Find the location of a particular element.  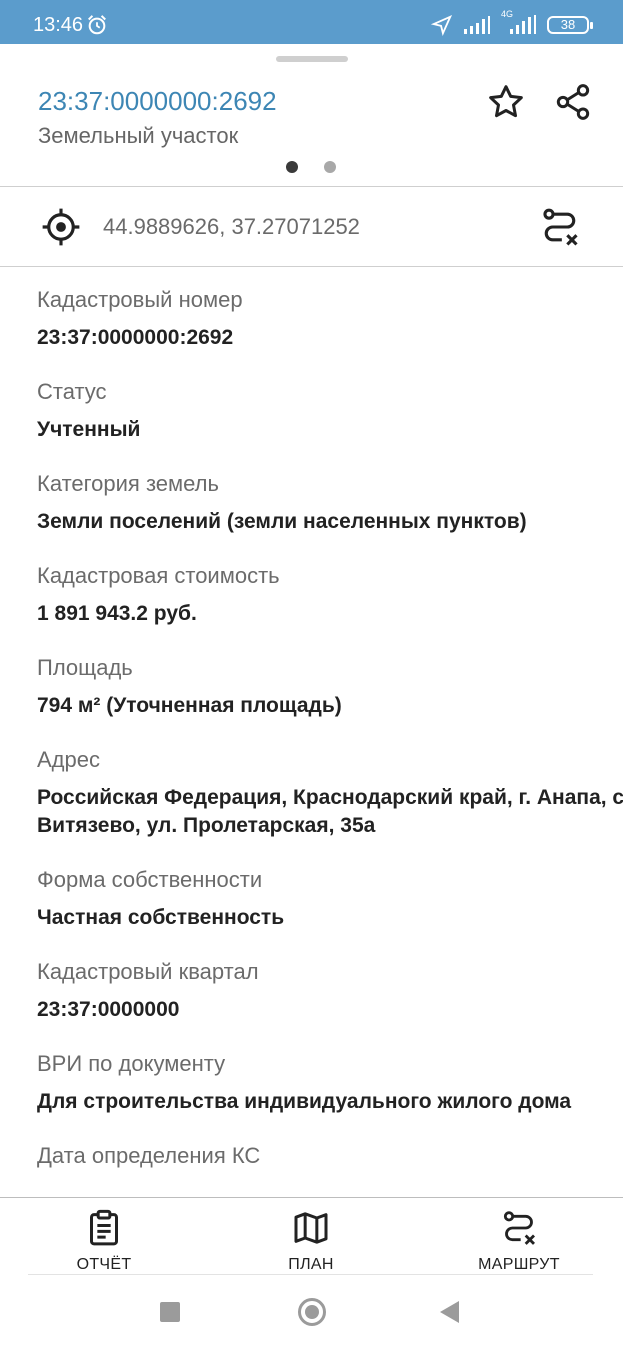

star-icon is located at coordinates (506, 101).